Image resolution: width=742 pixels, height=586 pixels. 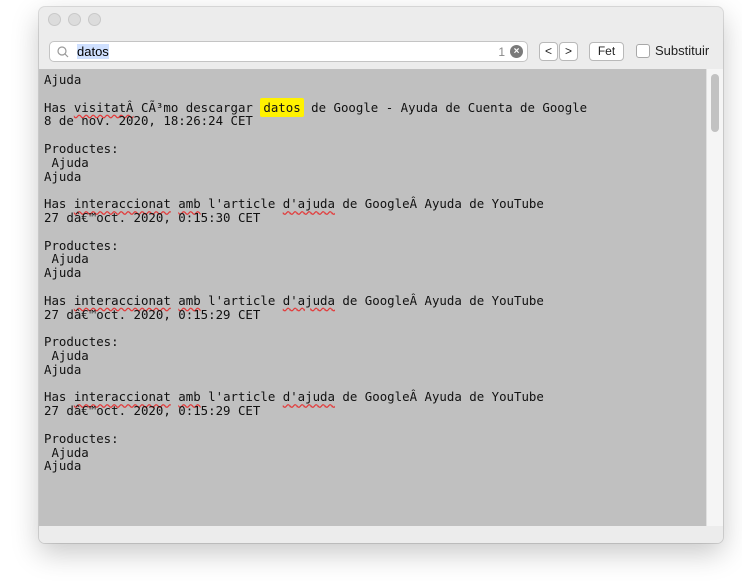 What do you see at coordinates (152, 217) in the screenshot?
I see `text-line: 27 dâ€™oct. 2020, 0:15:30 CET` at bounding box center [152, 217].